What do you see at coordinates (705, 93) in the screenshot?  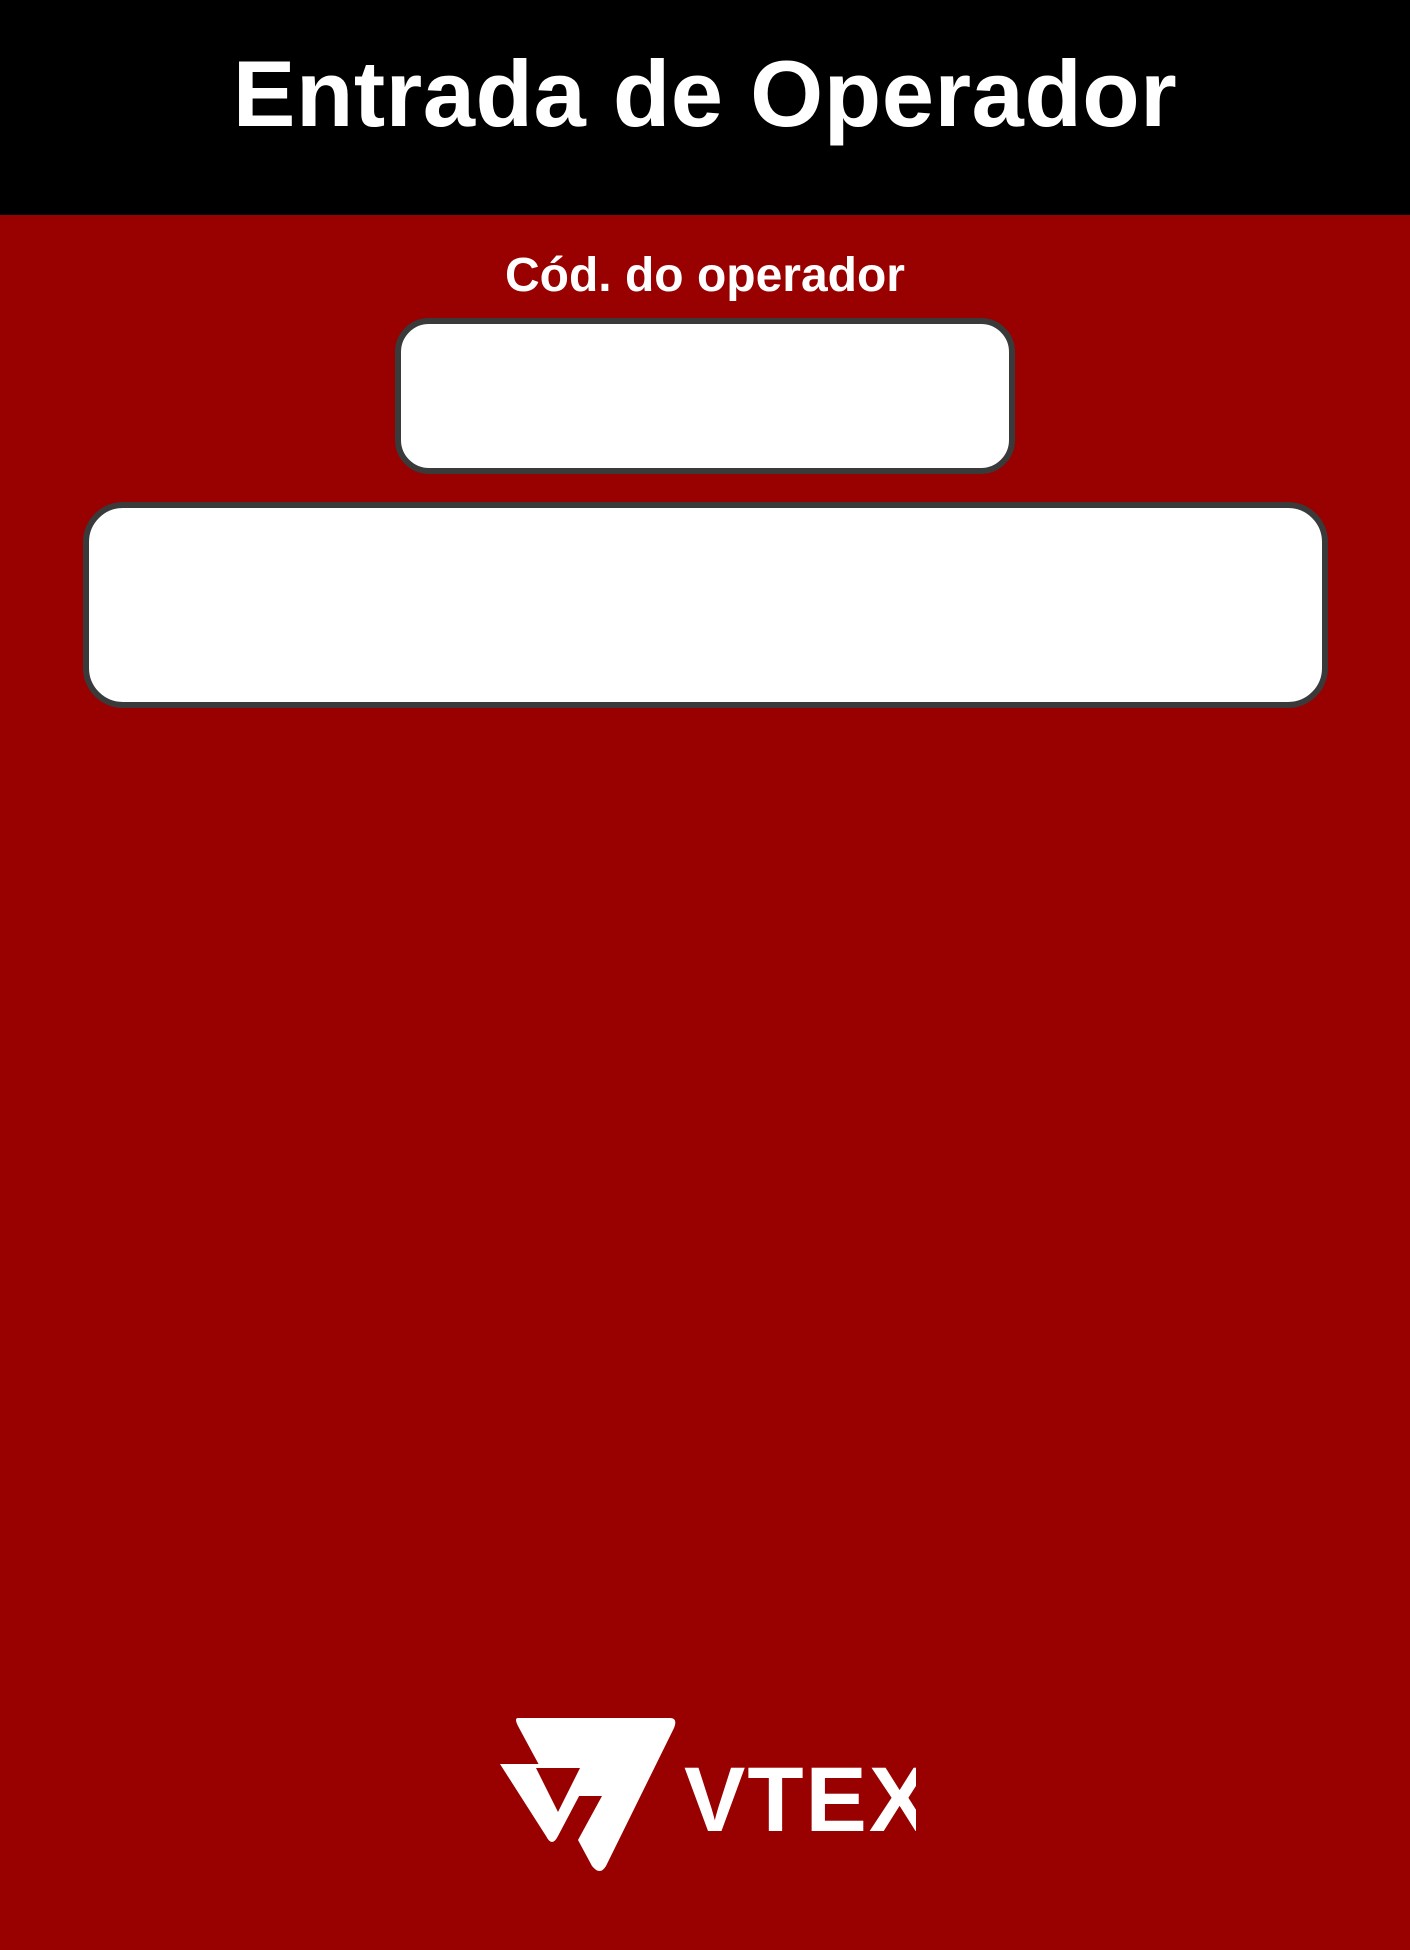 I see `page-title: Entrada de Operador` at bounding box center [705, 93].